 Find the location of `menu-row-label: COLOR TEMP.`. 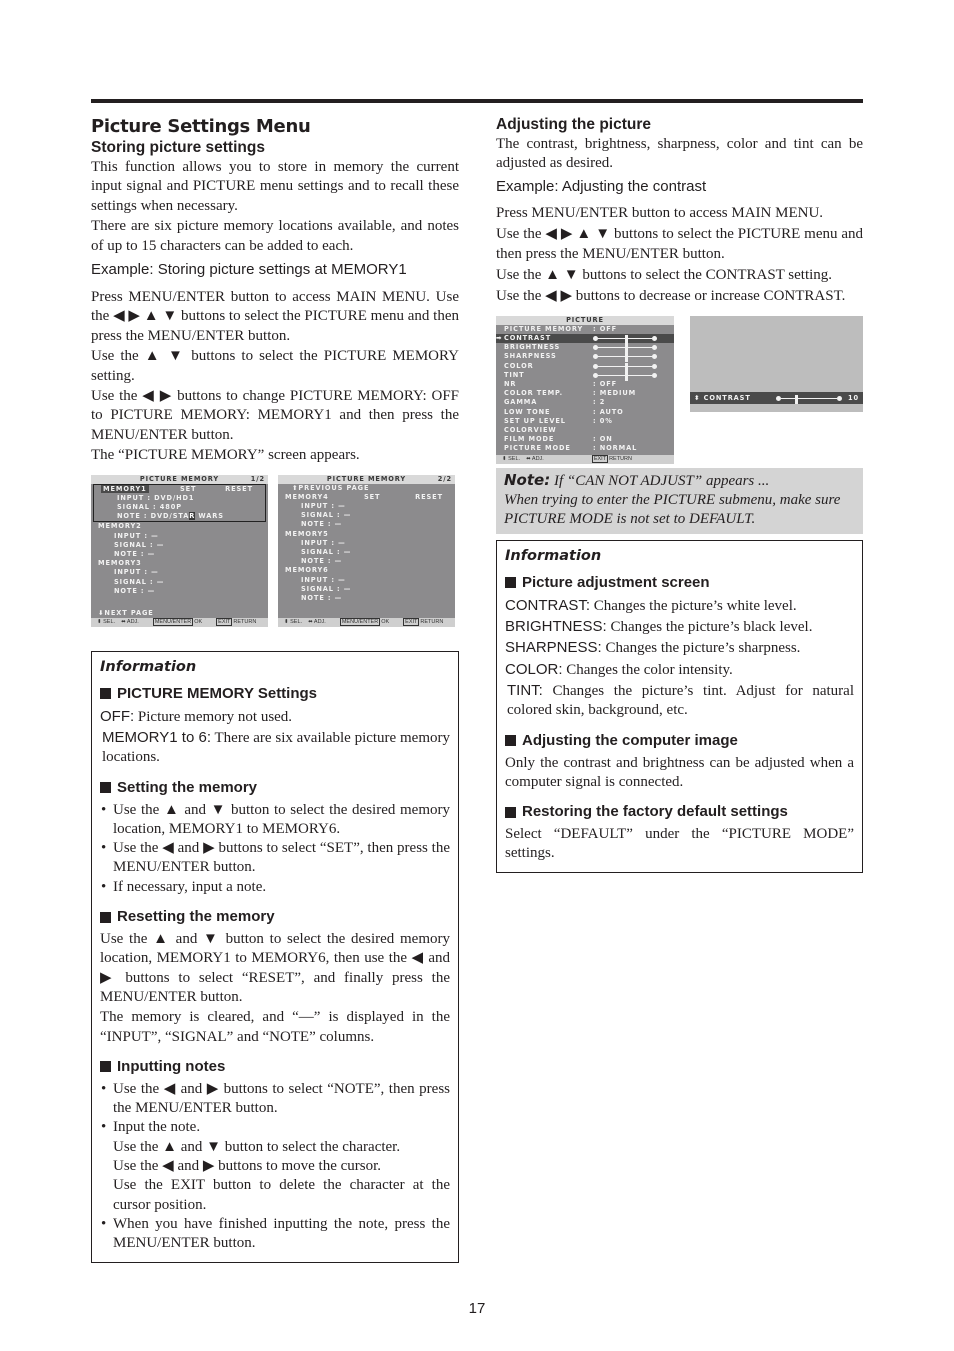

menu-row-label: COLOR TEMP. is located at coordinates (533, 393).